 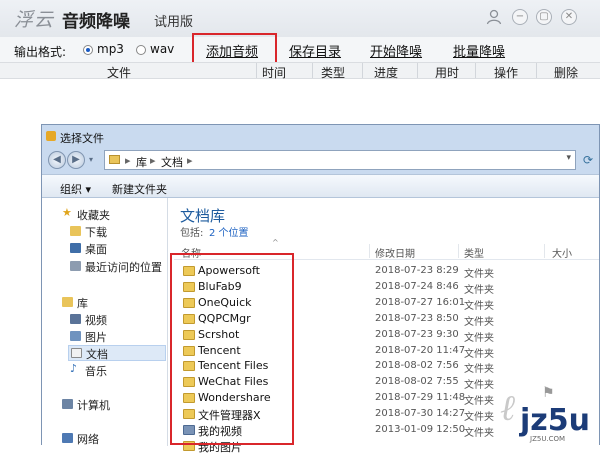 What do you see at coordinates (300, 18) in the screenshot?
I see `app-titlebar: 浮云 音频降噪 试用版 − ▢ ✕` at bounding box center [300, 18].